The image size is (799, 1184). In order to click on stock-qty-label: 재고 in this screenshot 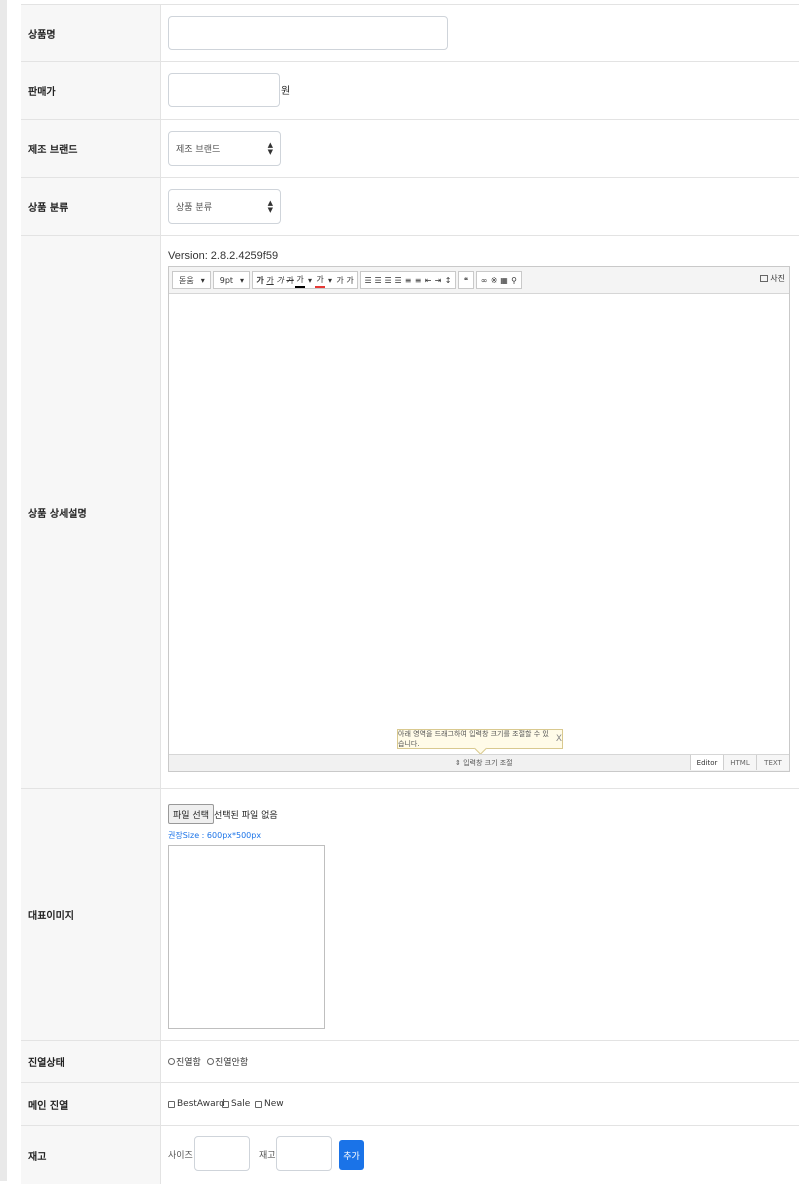, I will do `click(267, 1156)`.